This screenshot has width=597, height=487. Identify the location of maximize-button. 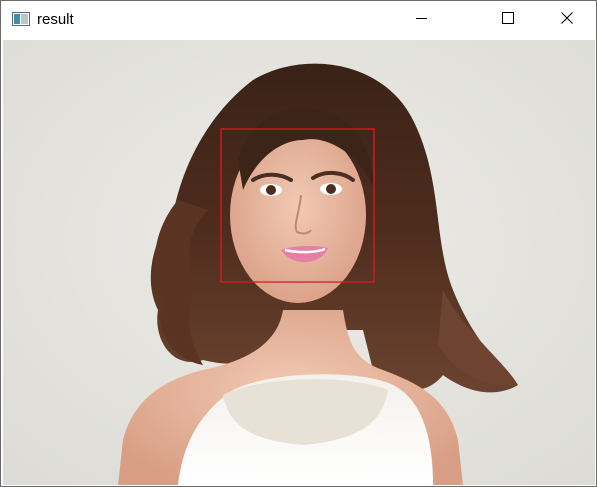
(508, 20).